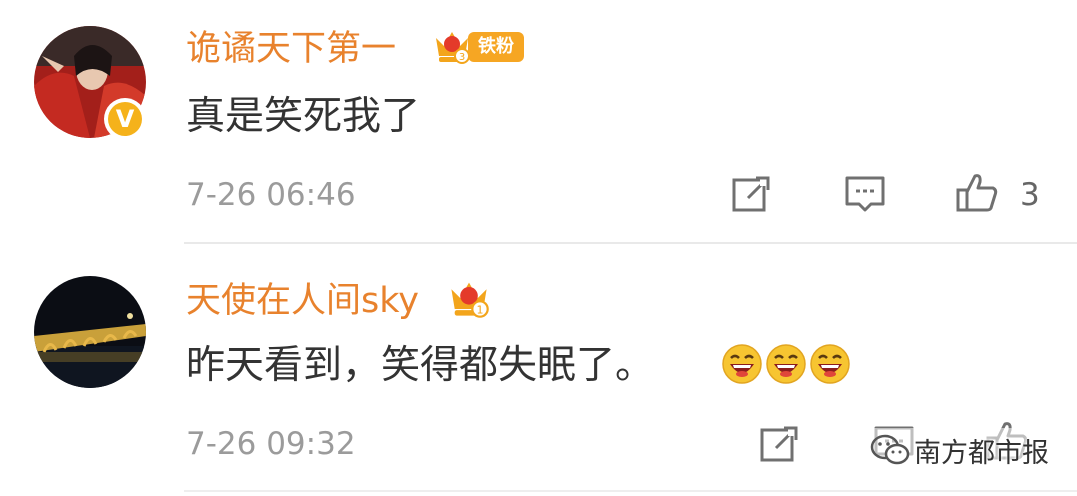  I want to click on timestamp: 7-26 06:46, so click(271, 195).